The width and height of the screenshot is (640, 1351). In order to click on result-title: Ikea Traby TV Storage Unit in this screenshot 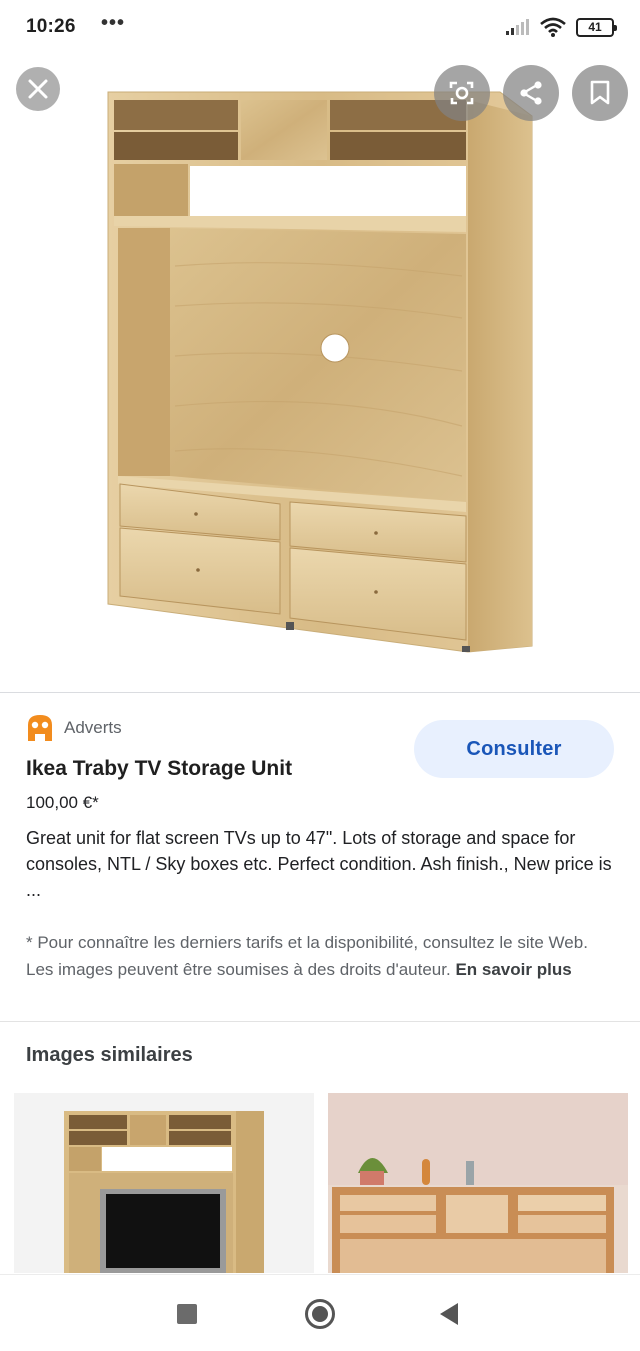, I will do `click(159, 769)`.